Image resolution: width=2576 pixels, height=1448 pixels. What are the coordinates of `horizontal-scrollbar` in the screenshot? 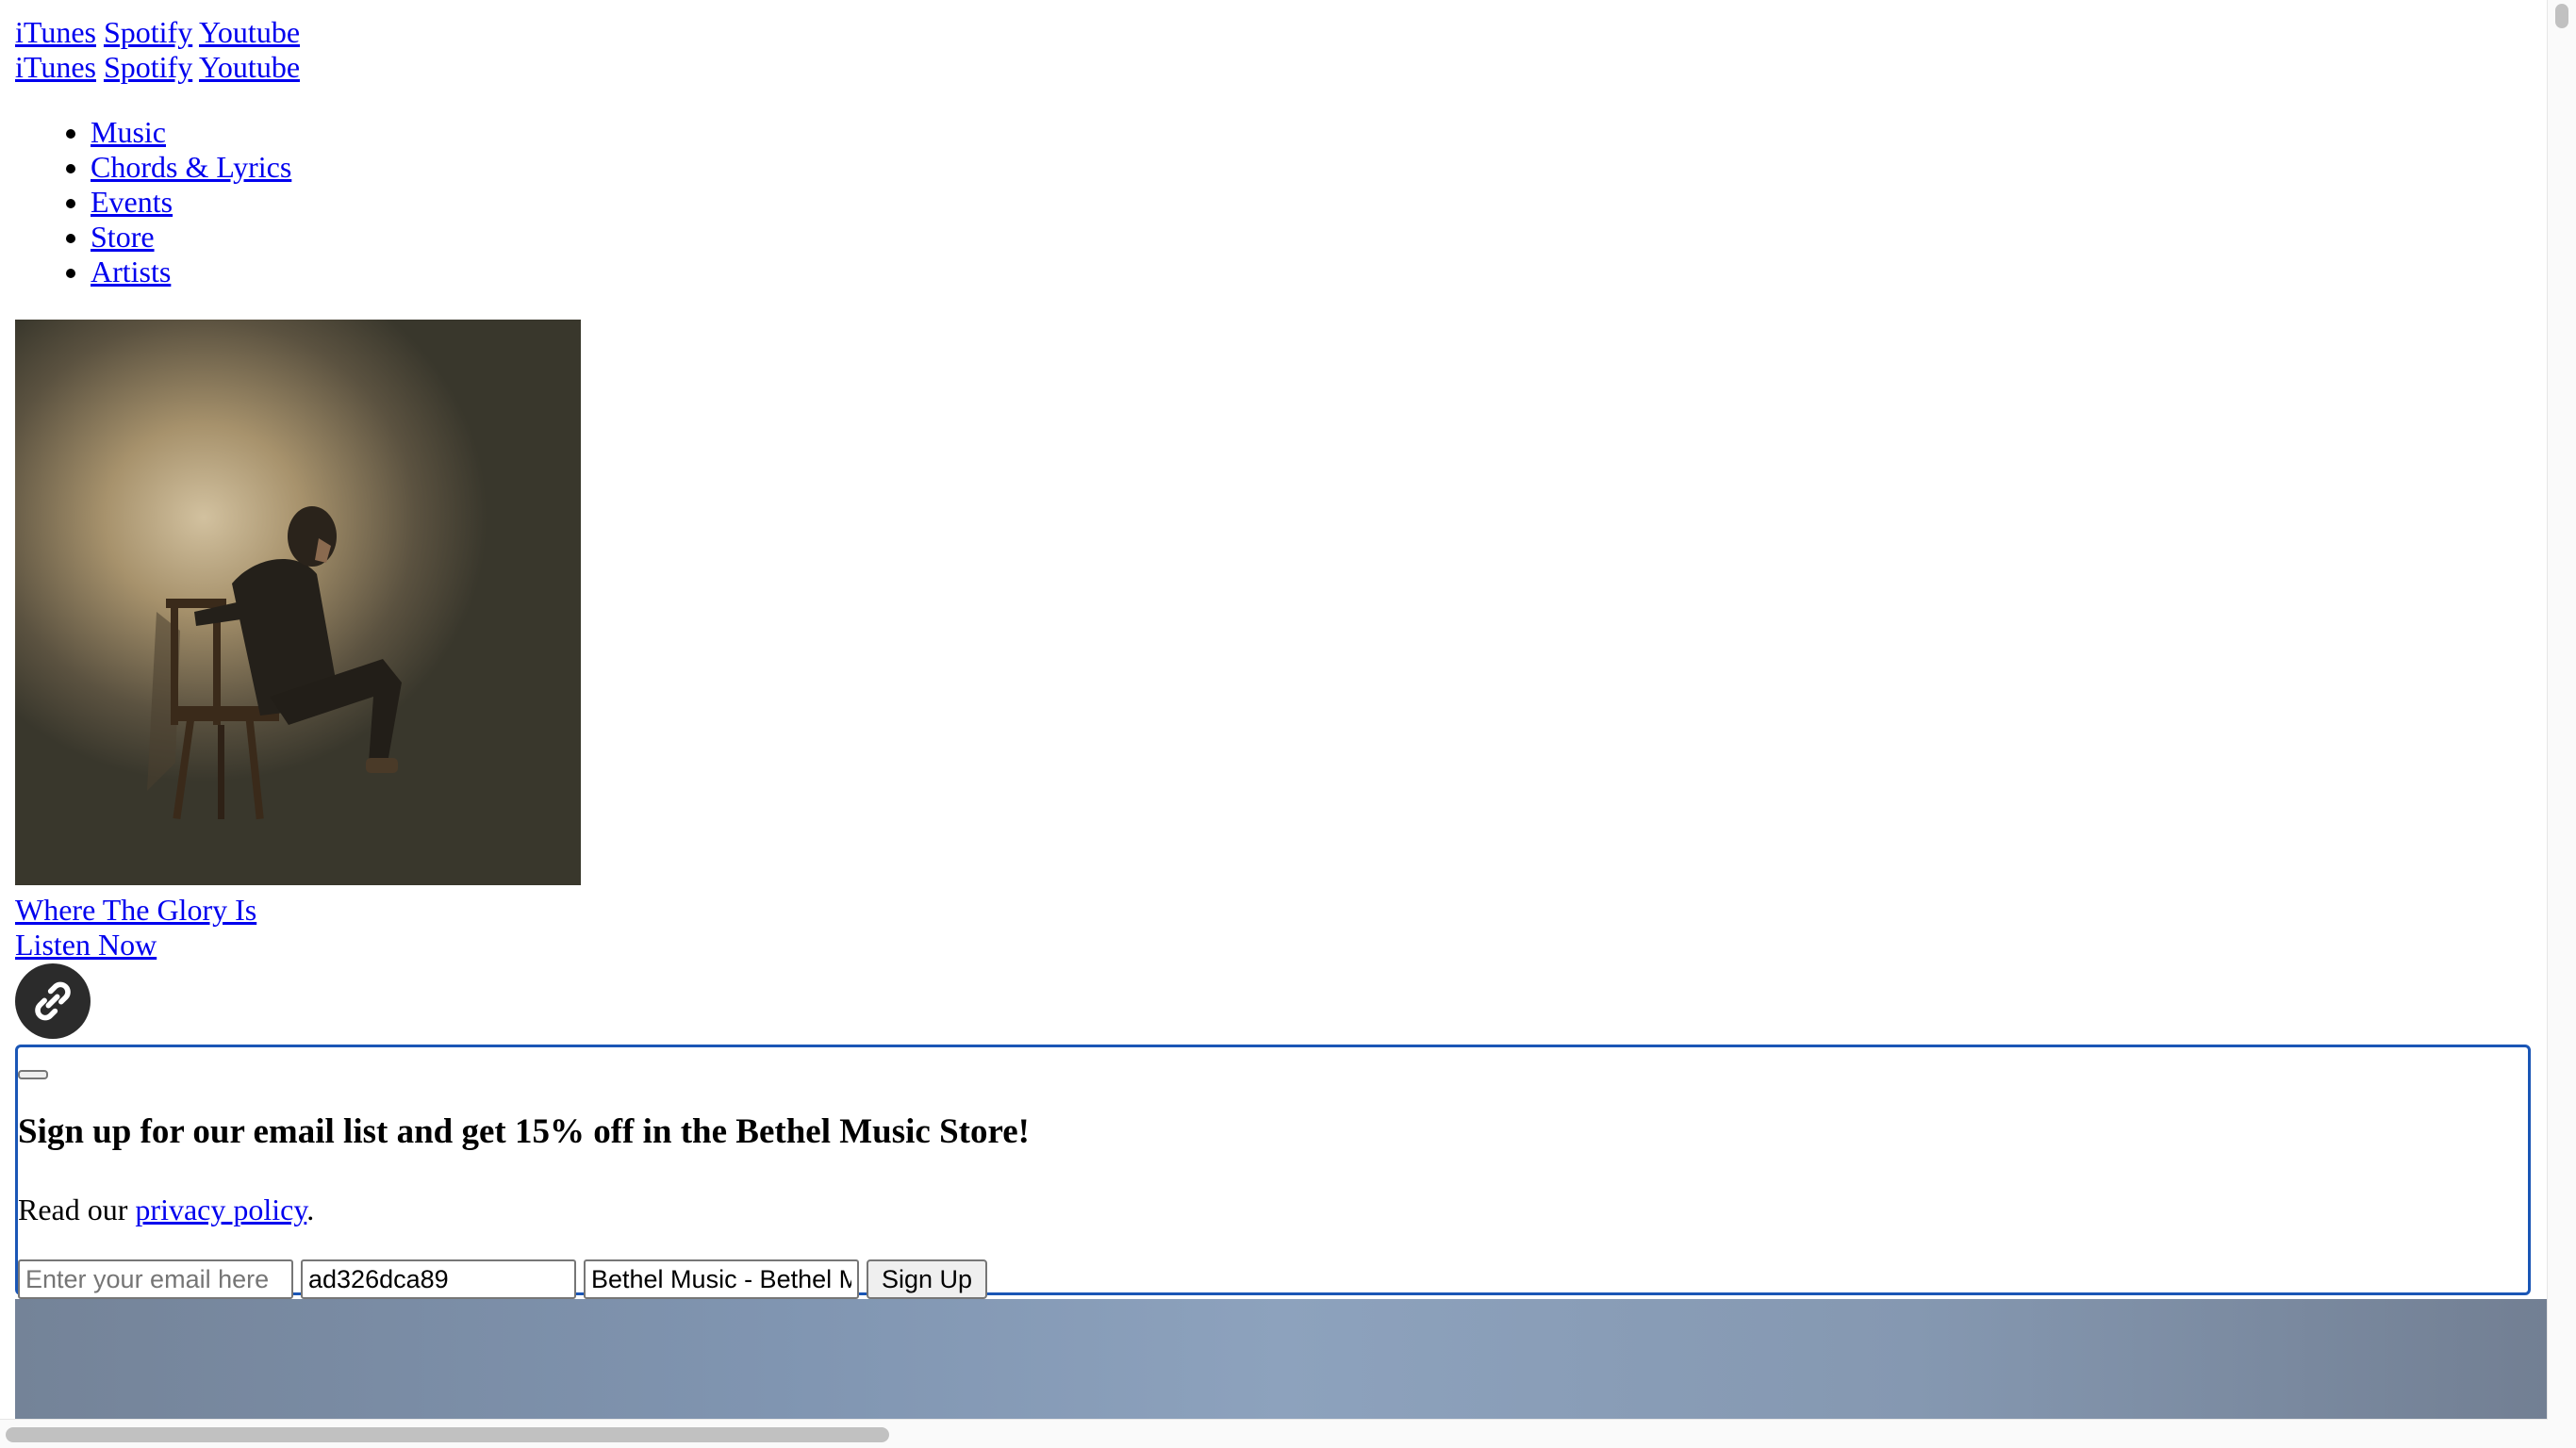 It's located at (1274, 1433).